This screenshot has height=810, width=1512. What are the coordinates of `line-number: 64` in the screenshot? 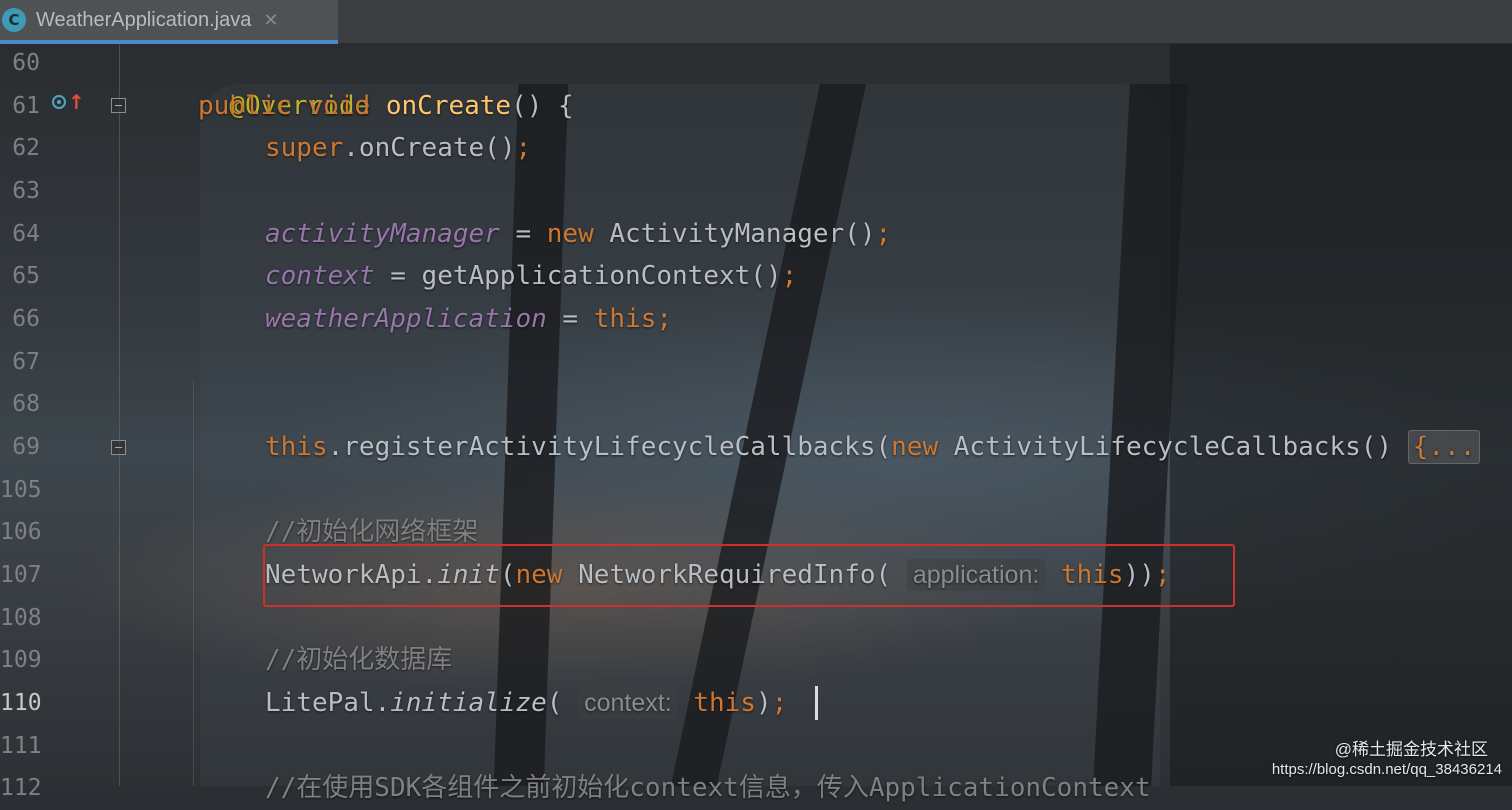 It's located at (26, 234).